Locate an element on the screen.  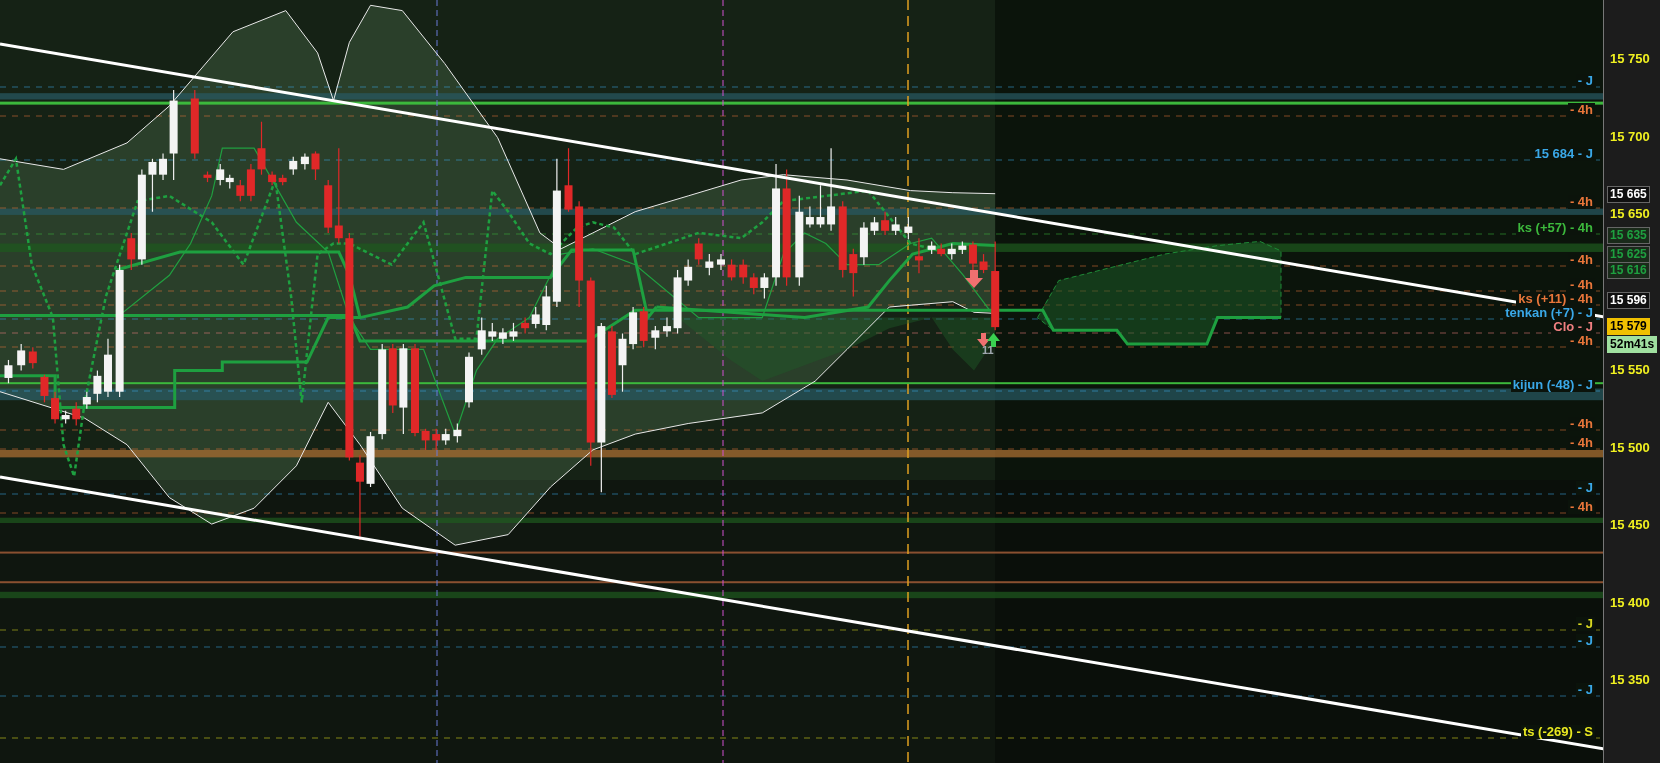
level-label: Clo - J is located at coordinates (1573, 327).